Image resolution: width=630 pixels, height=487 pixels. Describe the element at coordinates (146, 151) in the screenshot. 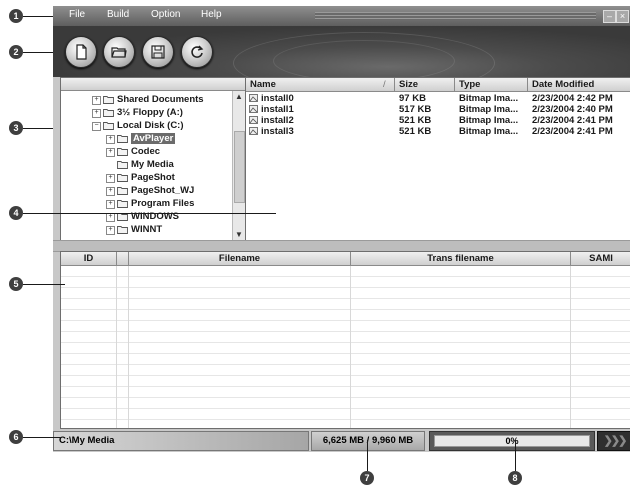

I see `tree-item-label: Codec` at that location.